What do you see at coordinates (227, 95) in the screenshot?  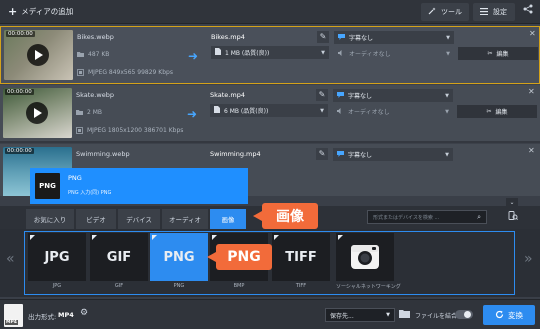 I see `output-file-name: Skate.mp4` at bounding box center [227, 95].